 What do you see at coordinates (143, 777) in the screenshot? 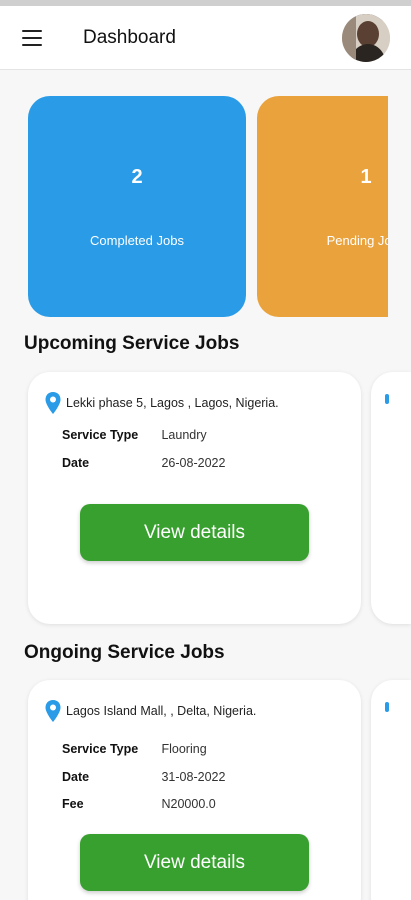
I see `date-row: Date 31-08-2022` at bounding box center [143, 777].